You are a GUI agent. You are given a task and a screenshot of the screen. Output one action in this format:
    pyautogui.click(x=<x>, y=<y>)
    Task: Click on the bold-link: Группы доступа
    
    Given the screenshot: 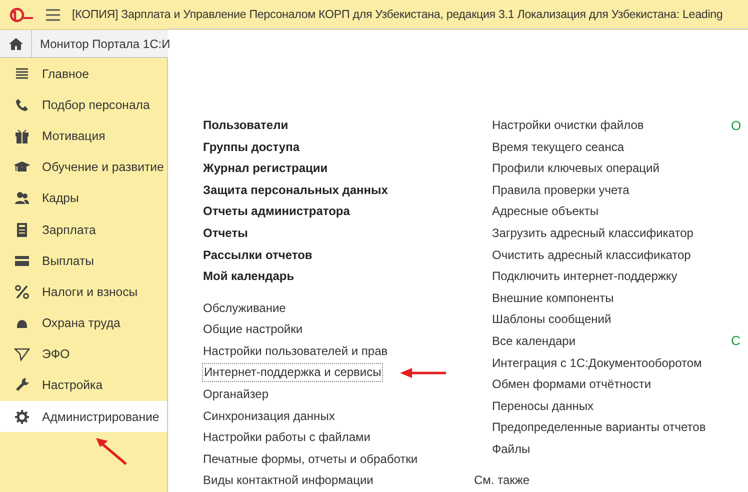 What is the action you would take?
    pyautogui.click(x=251, y=147)
    